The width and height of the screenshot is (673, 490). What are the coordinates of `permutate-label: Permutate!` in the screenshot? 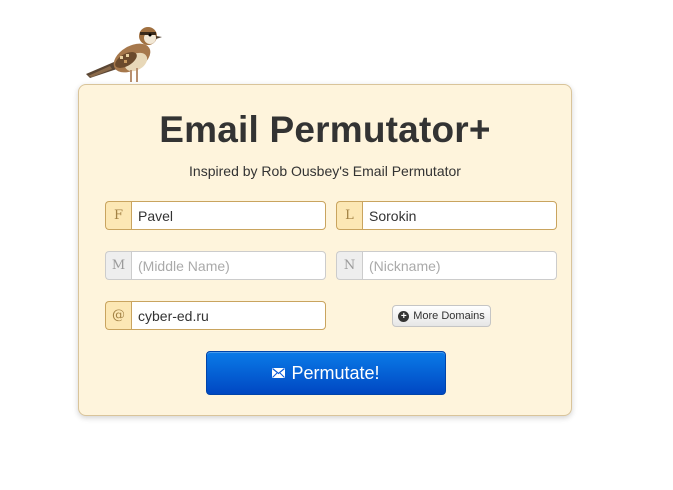 It's located at (335, 372).